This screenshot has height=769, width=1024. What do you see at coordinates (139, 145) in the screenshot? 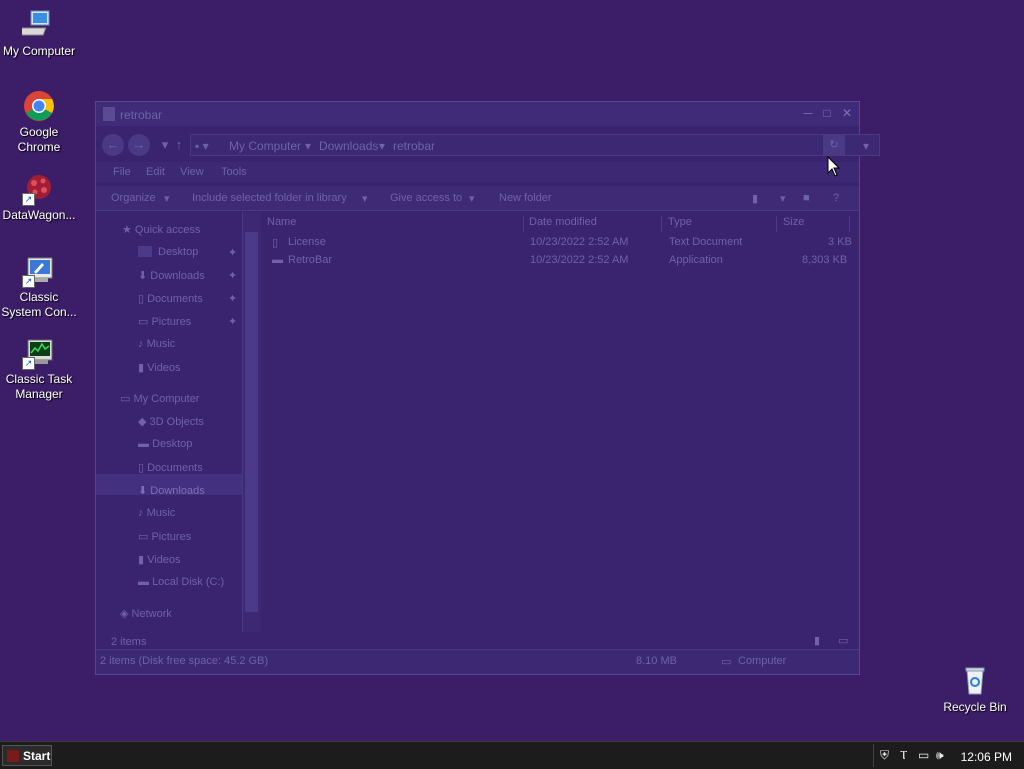
I see `forward-button: →` at bounding box center [139, 145].